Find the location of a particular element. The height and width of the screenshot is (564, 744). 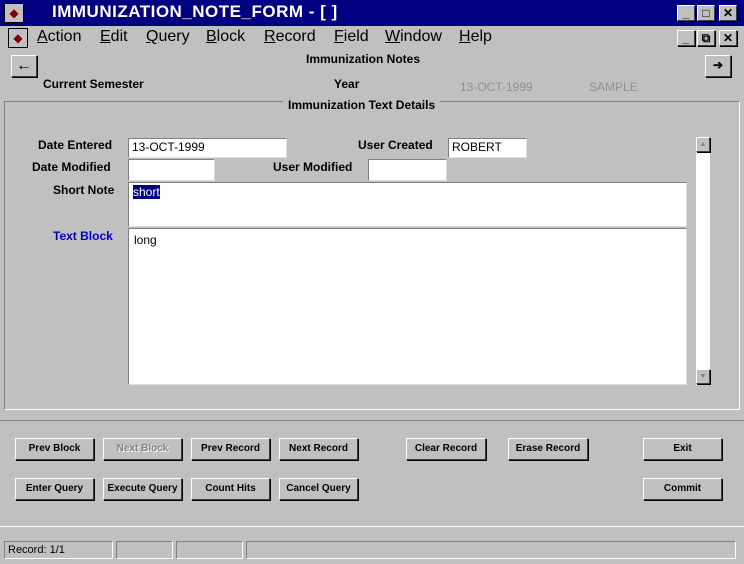

forward-arrow-button: ➔ is located at coordinates (718, 66).